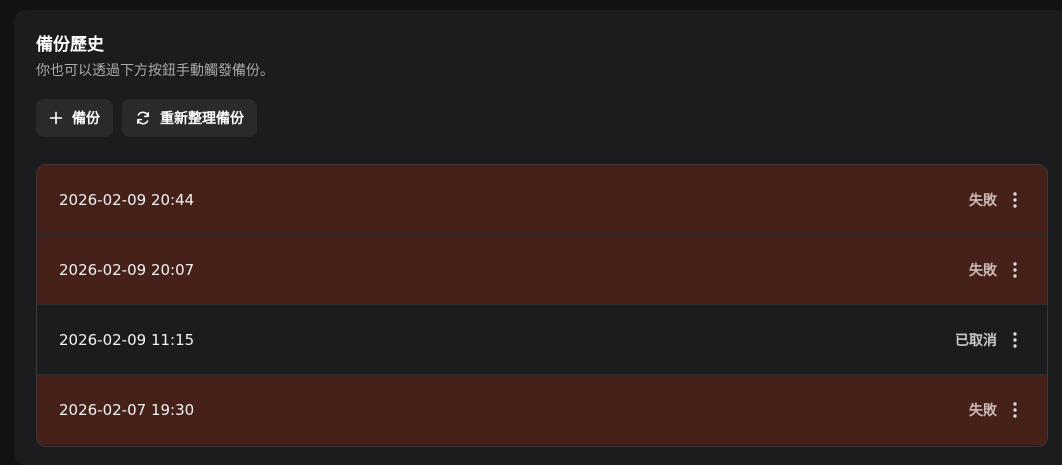  Describe the element at coordinates (143, 118) in the screenshot. I see `refresh-icon` at that location.